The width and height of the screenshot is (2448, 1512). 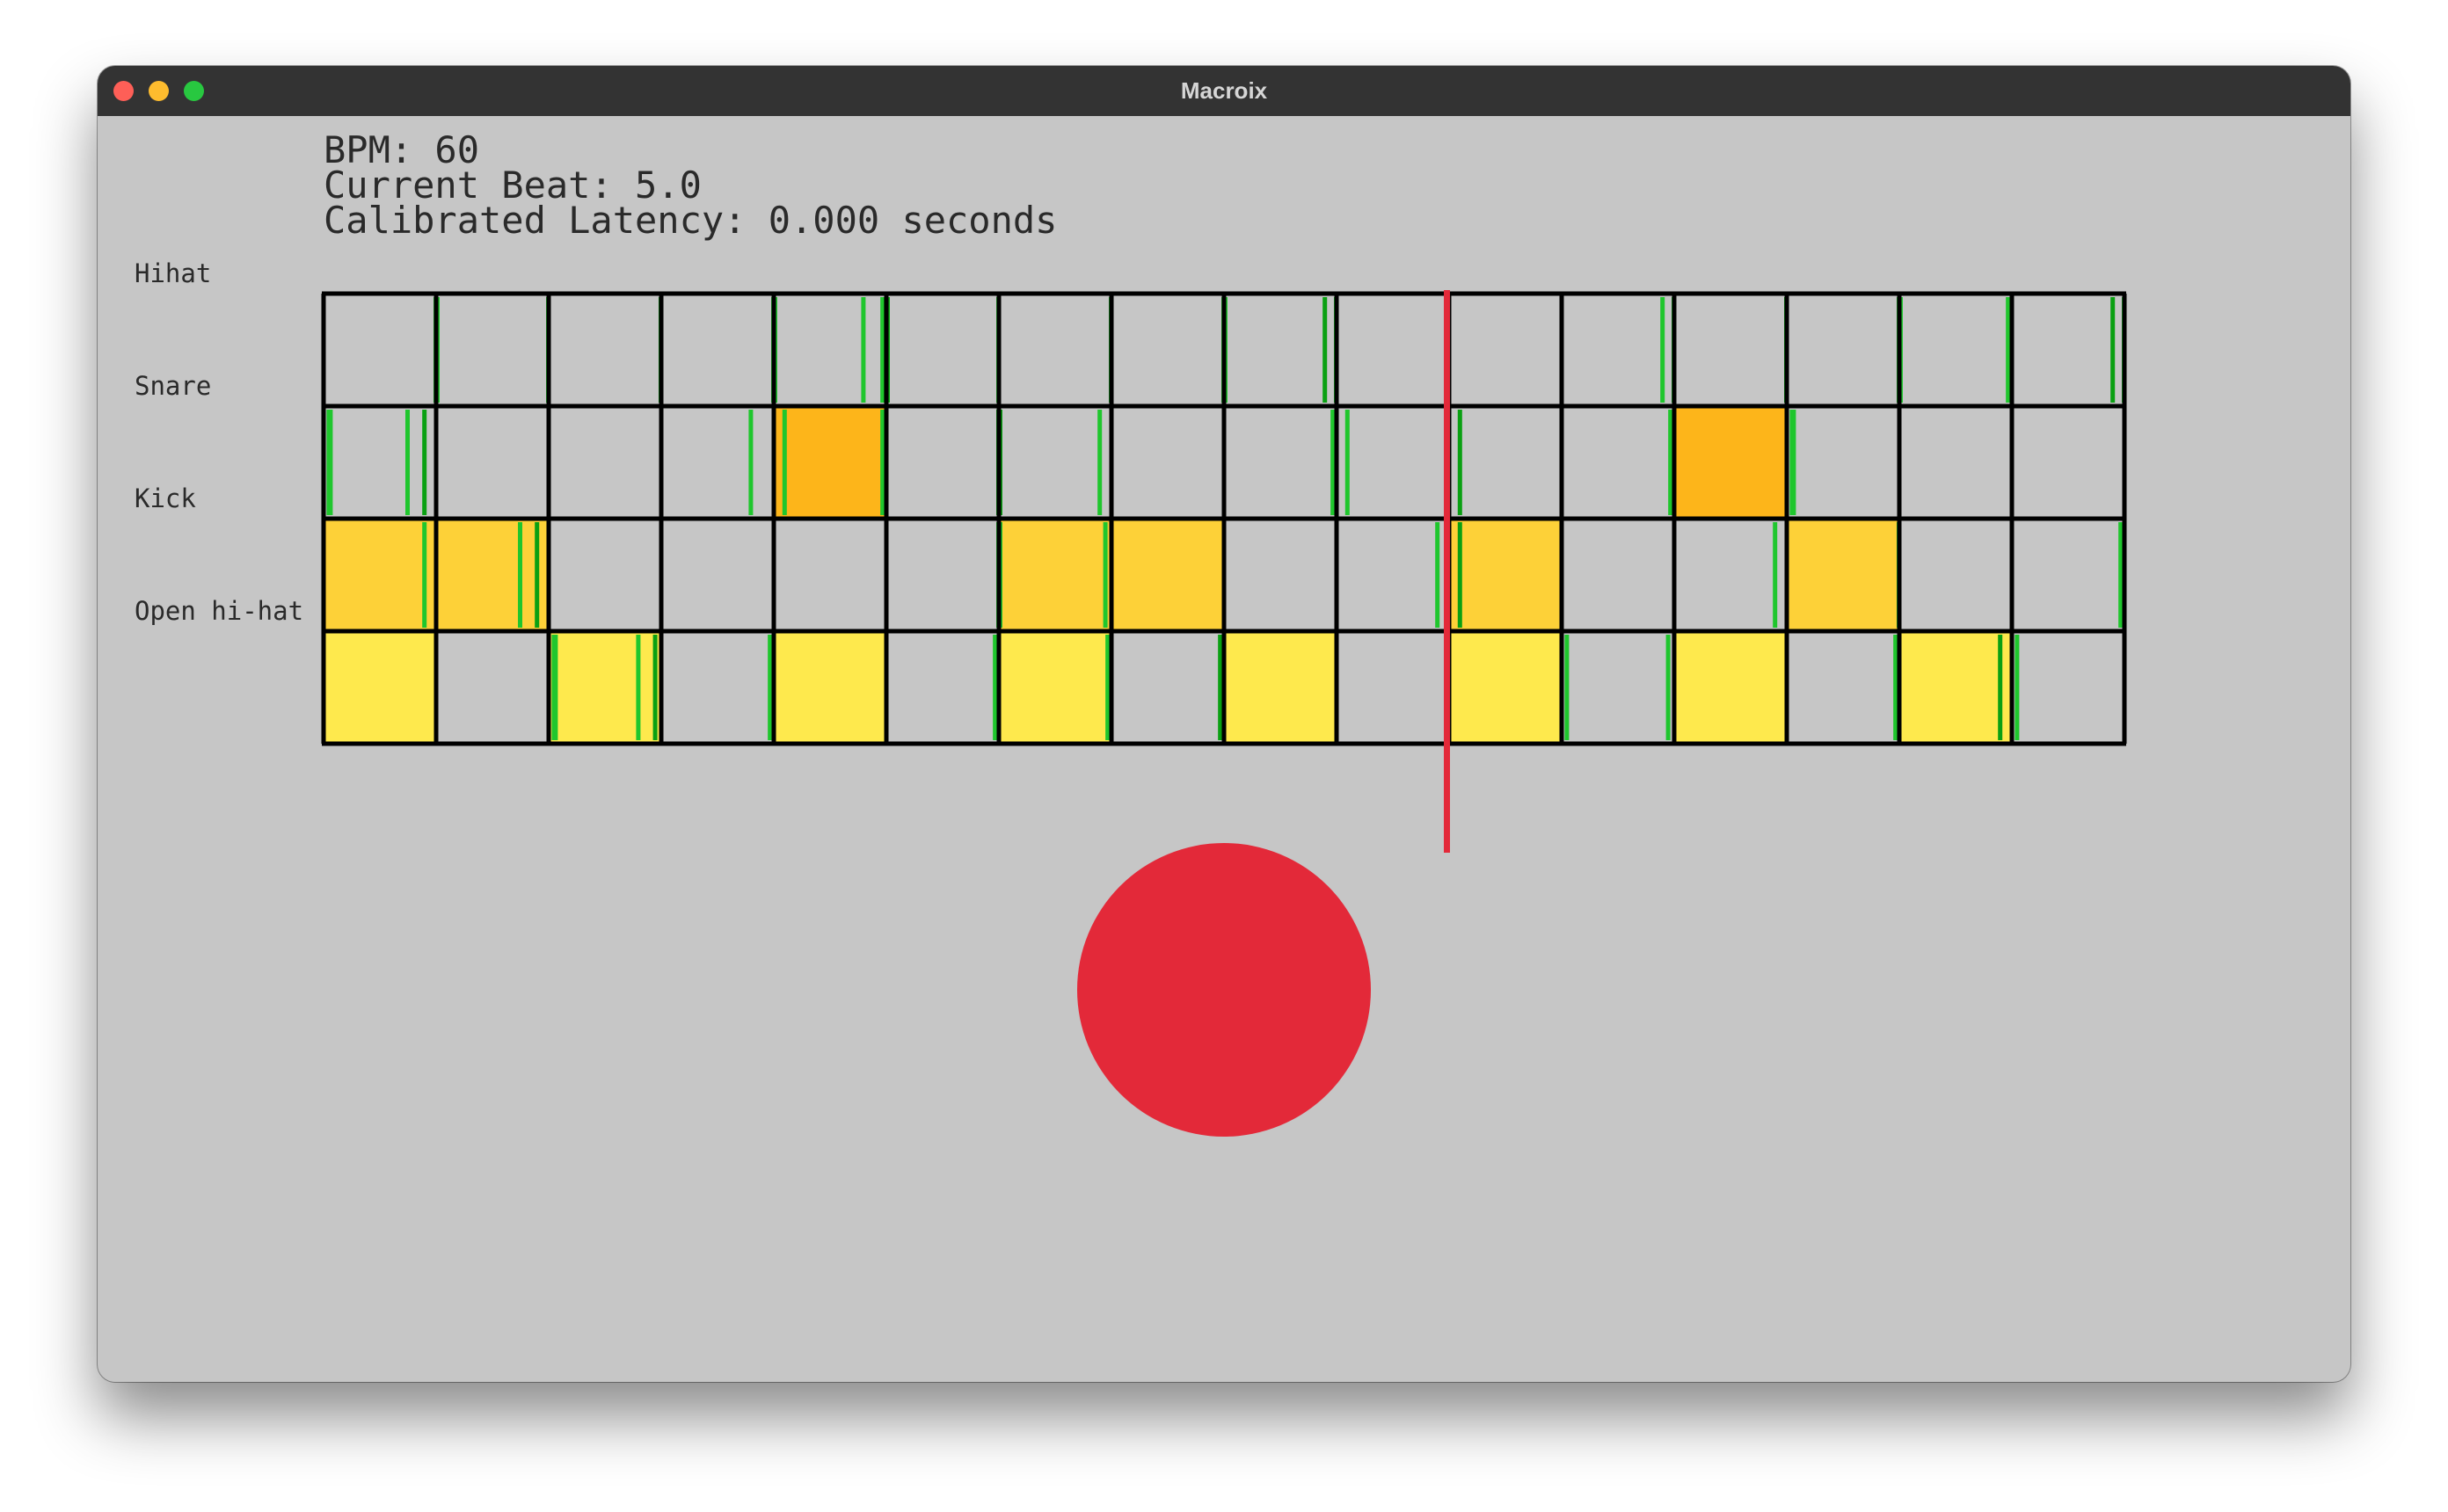 I want to click on record-button, so click(x=1224, y=990).